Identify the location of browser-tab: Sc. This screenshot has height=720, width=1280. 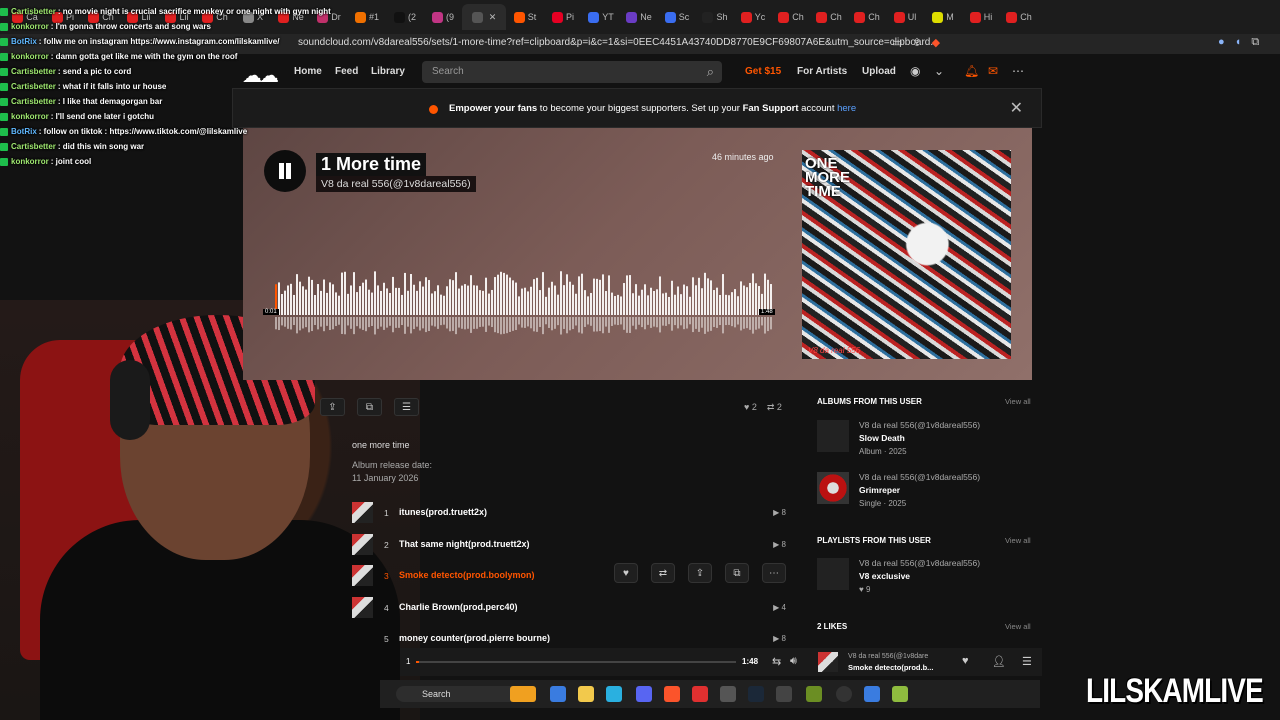
(677, 17).